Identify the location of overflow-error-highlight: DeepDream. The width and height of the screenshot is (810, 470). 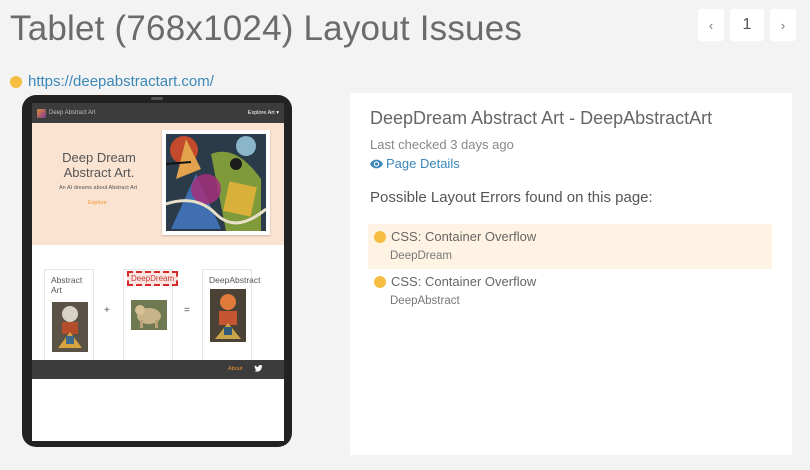
(153, 278).